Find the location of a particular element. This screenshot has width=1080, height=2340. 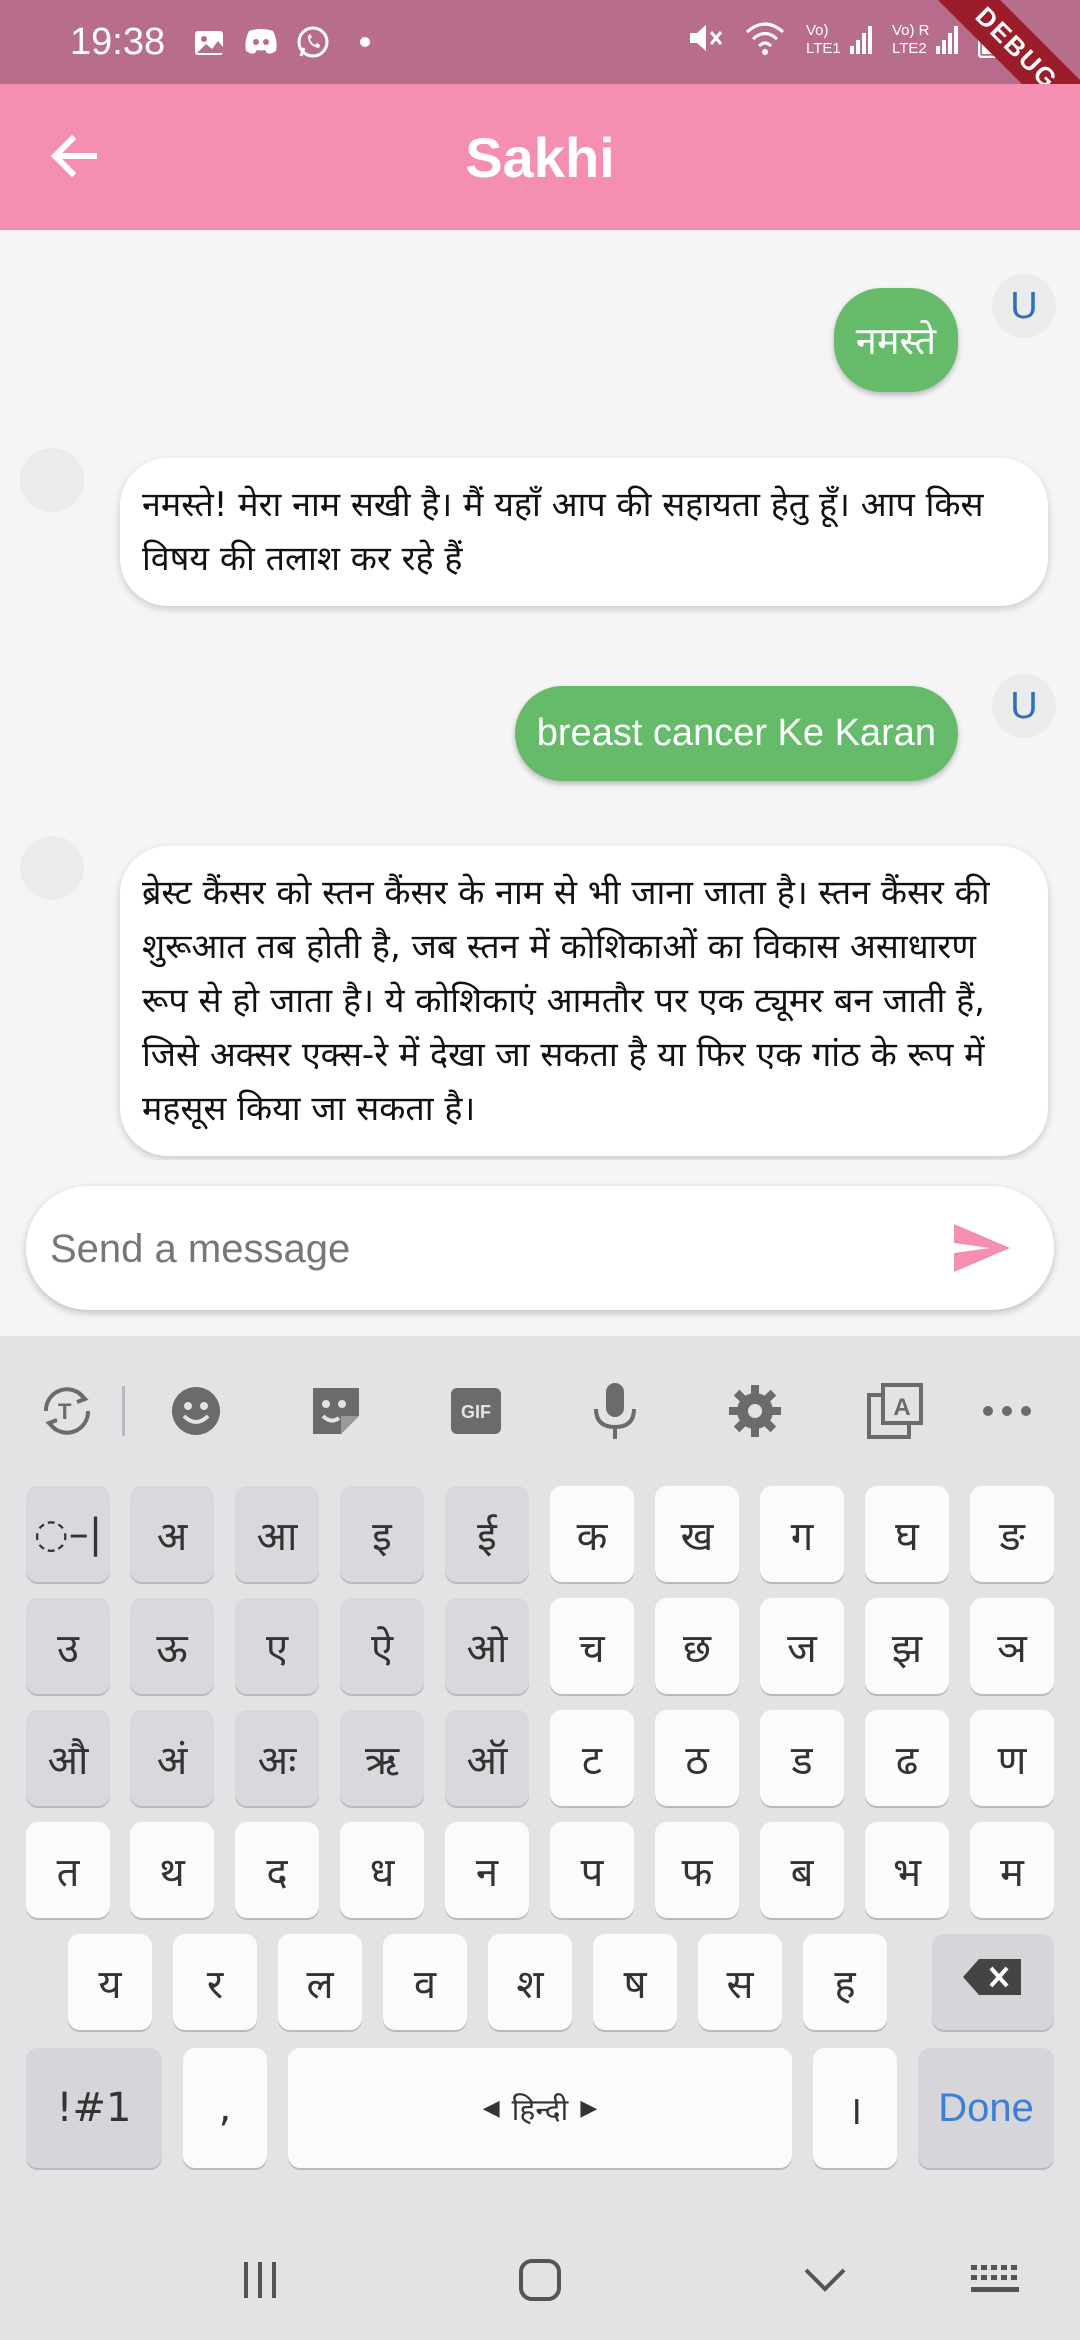

home-icon is located at coordinates (540, 2280).